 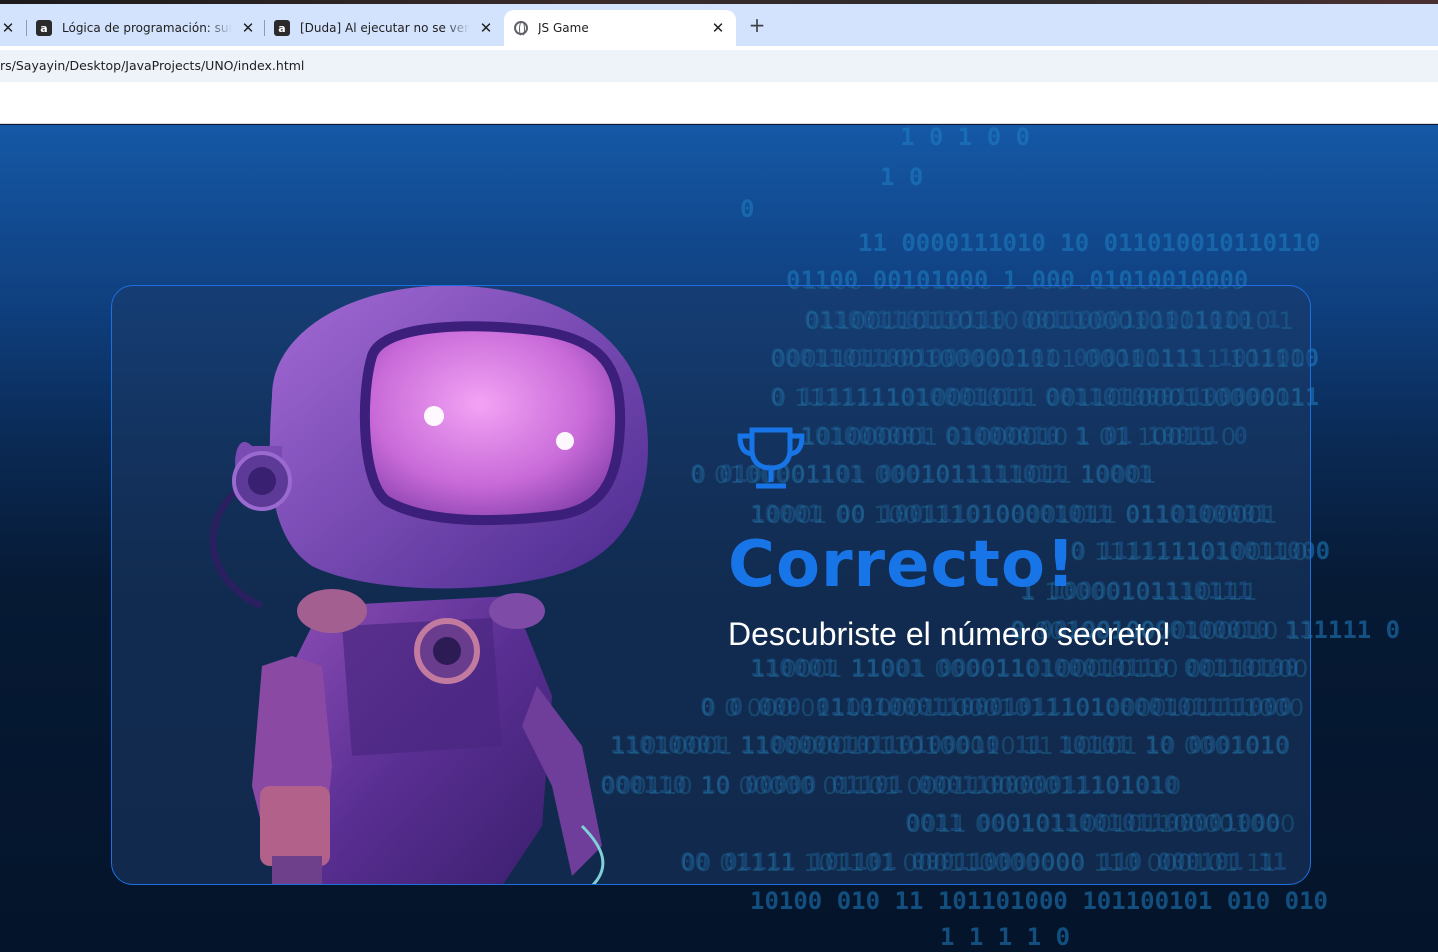 What do you see at coordinates (771, 458) in the screenshot?
I see `trophy-icon` at bounding box center [771, 458].